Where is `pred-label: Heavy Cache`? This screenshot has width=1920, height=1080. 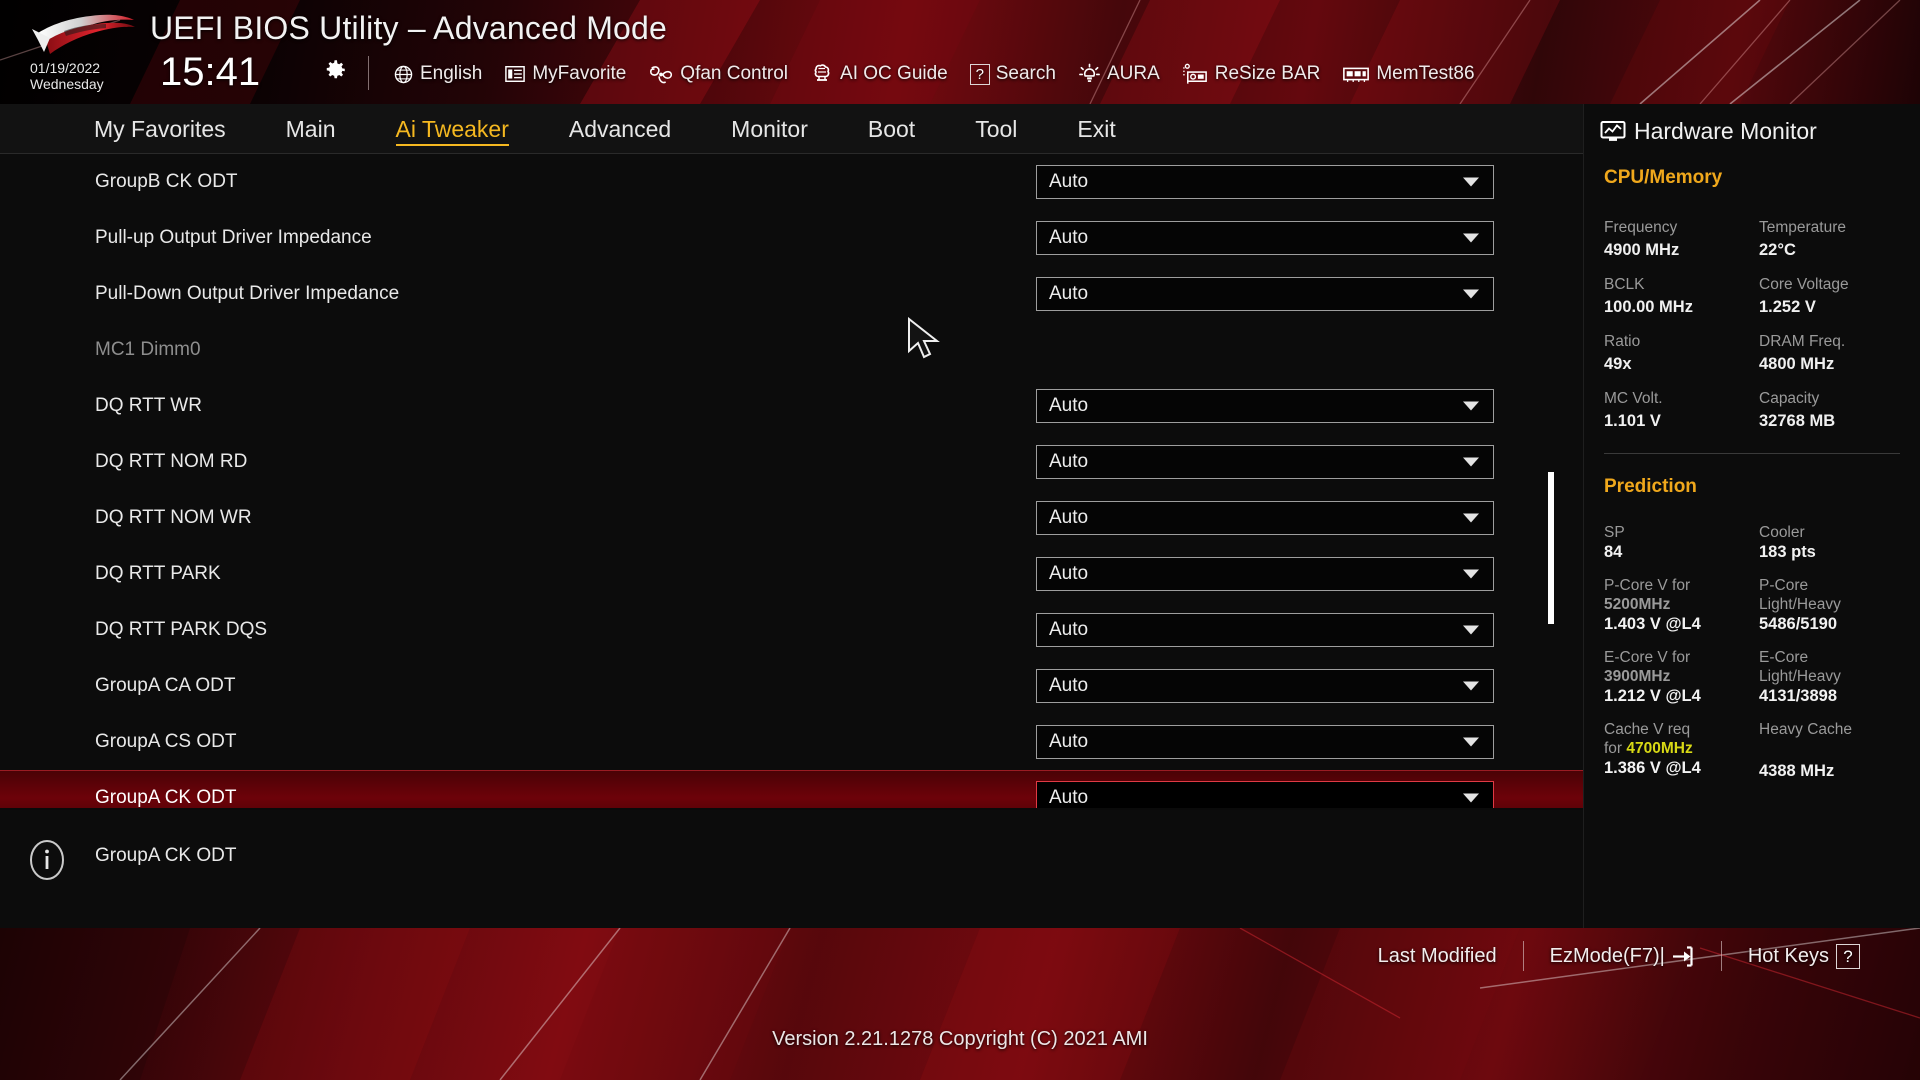 pred-label: Heavy Cache is located at coordinates (1806, 729).